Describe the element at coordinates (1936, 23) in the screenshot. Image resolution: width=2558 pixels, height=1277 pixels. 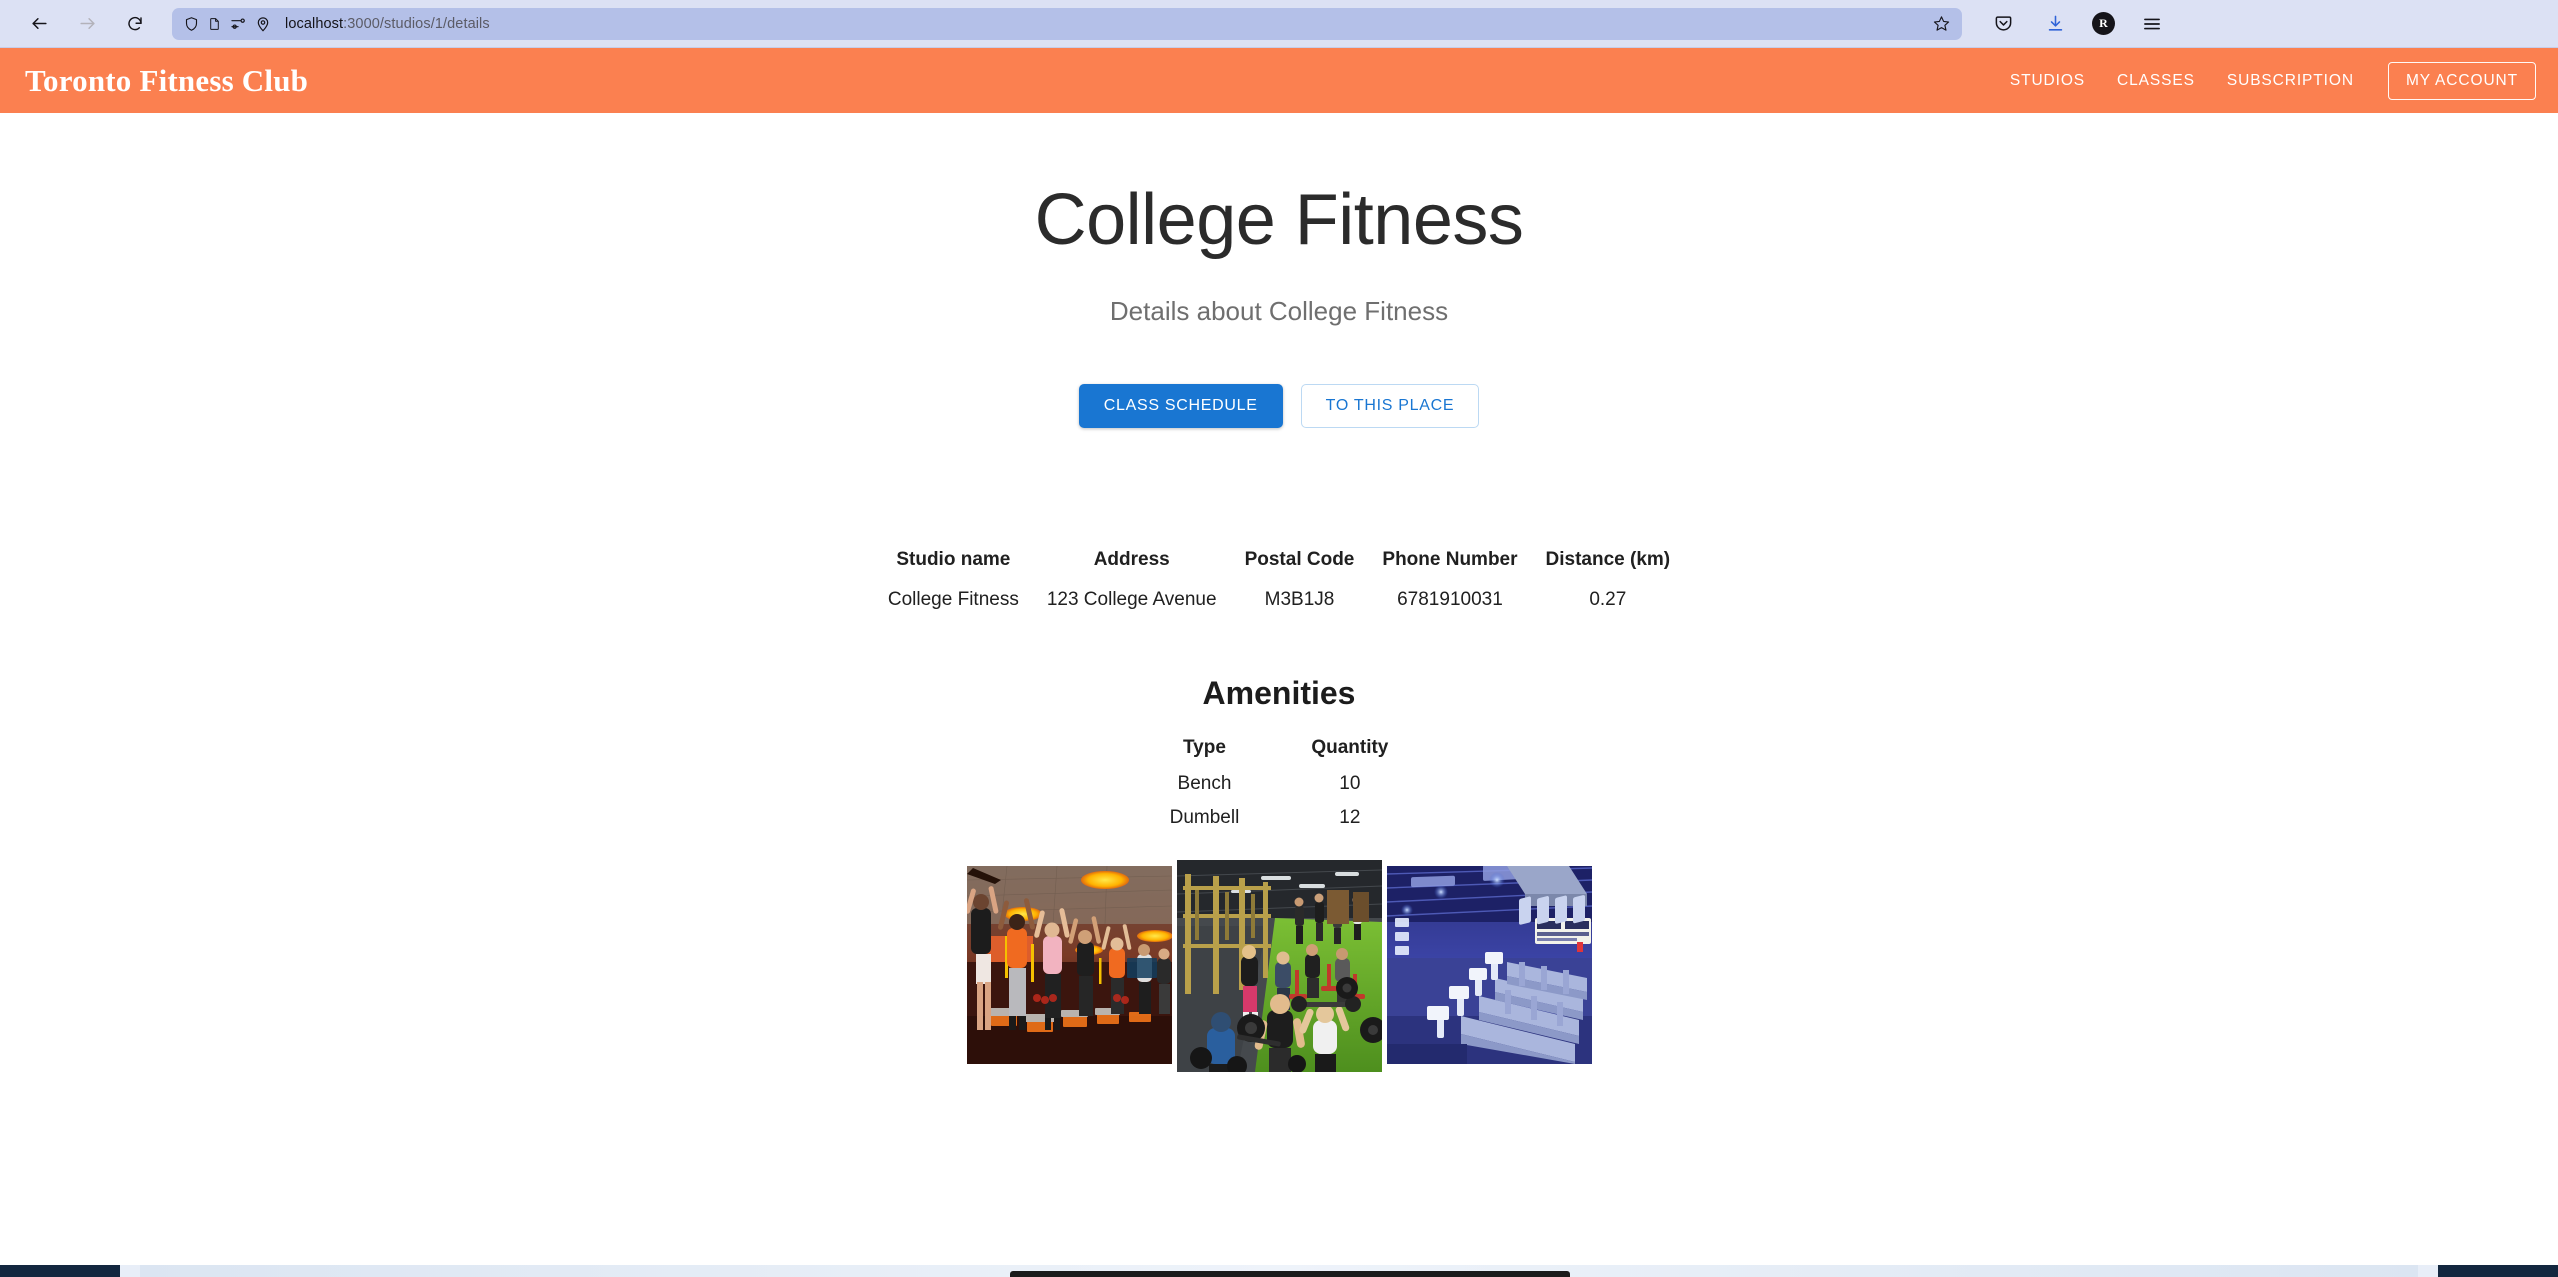
I see `star-icon` at that location.